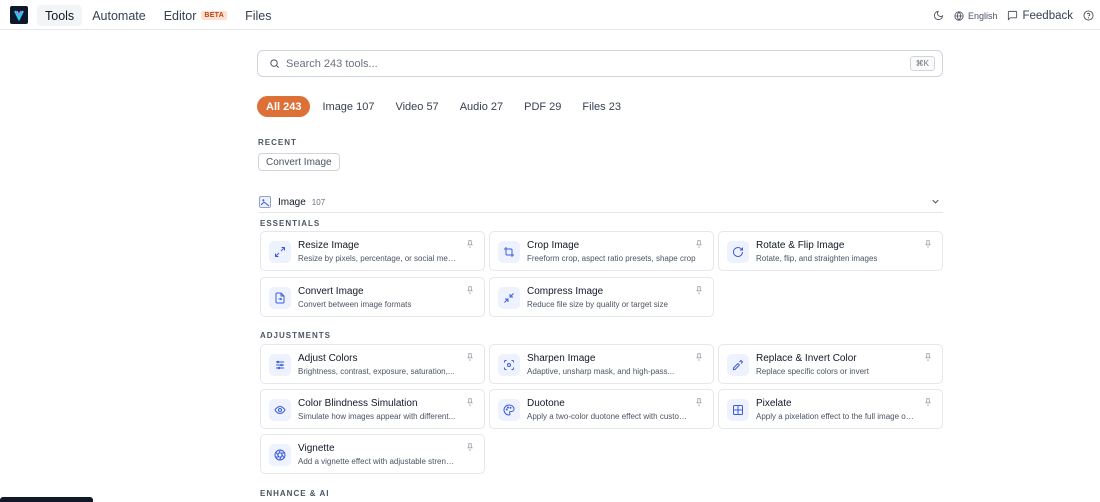 Image resolution: width=1100 pixels, height=502 pixels. I want to click on tool-description: Convert between image formats, so click(355, 304).